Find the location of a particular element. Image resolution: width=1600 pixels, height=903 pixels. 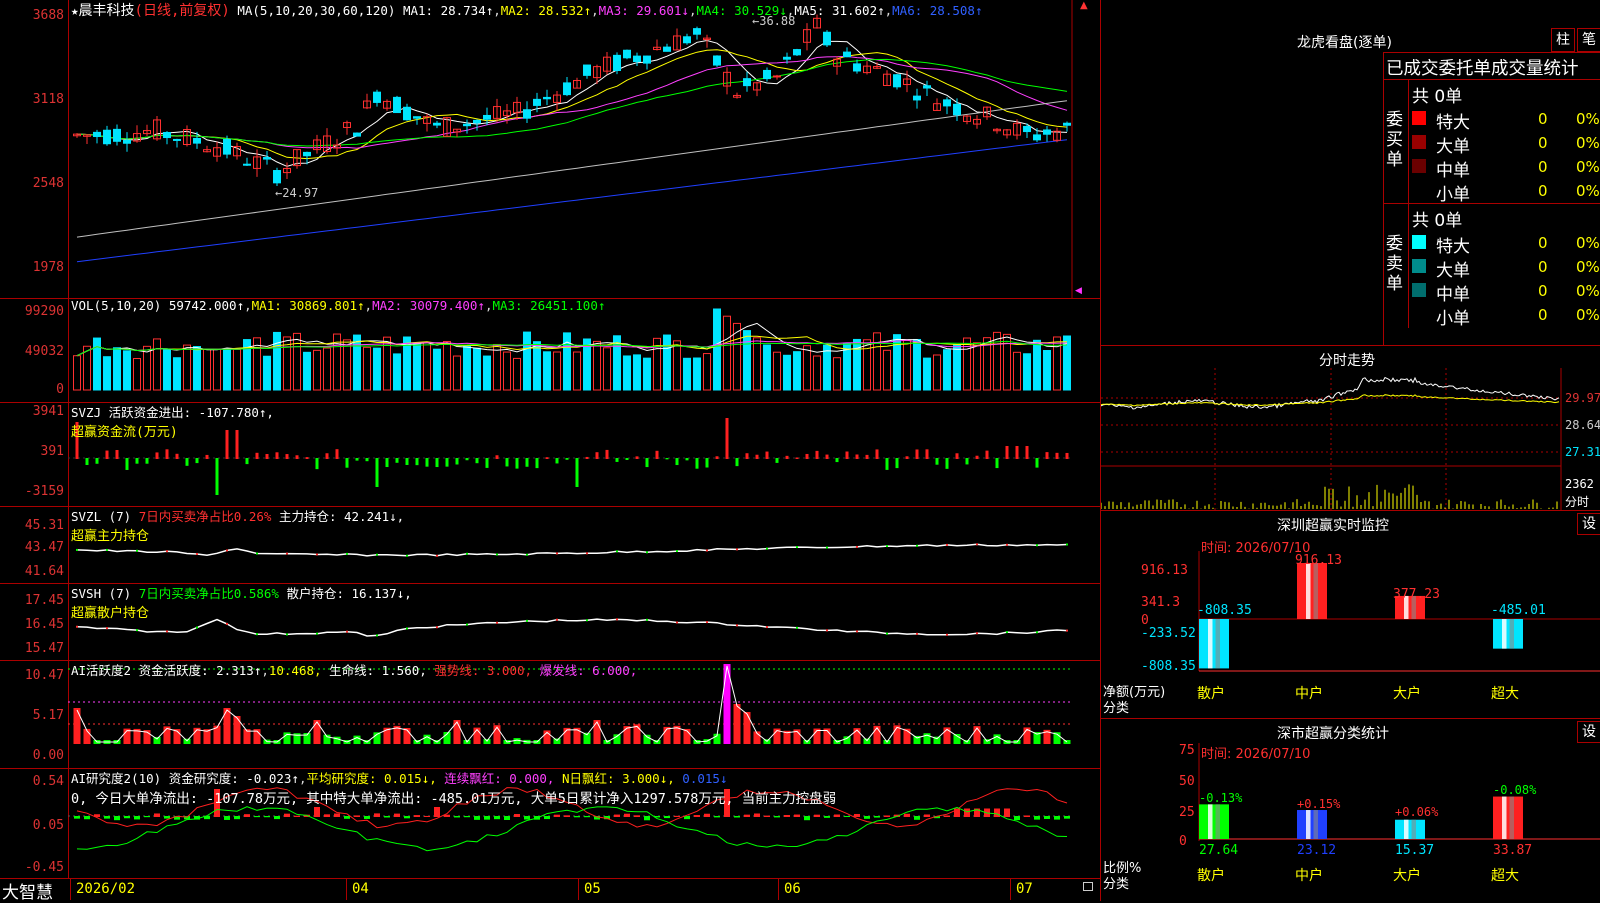

classify-ytick: 25 is located at coordinates (1187, 812).